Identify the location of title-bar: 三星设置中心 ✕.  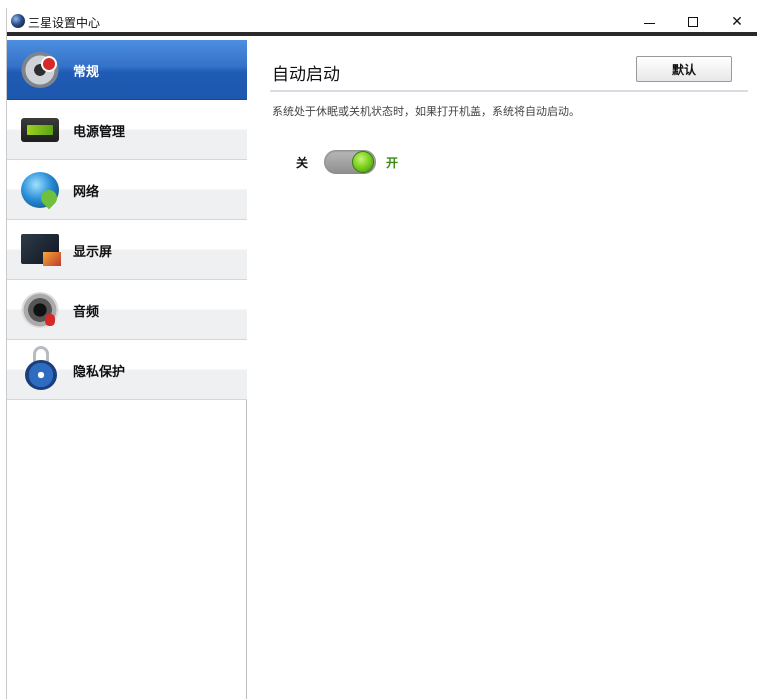
(382, 22).